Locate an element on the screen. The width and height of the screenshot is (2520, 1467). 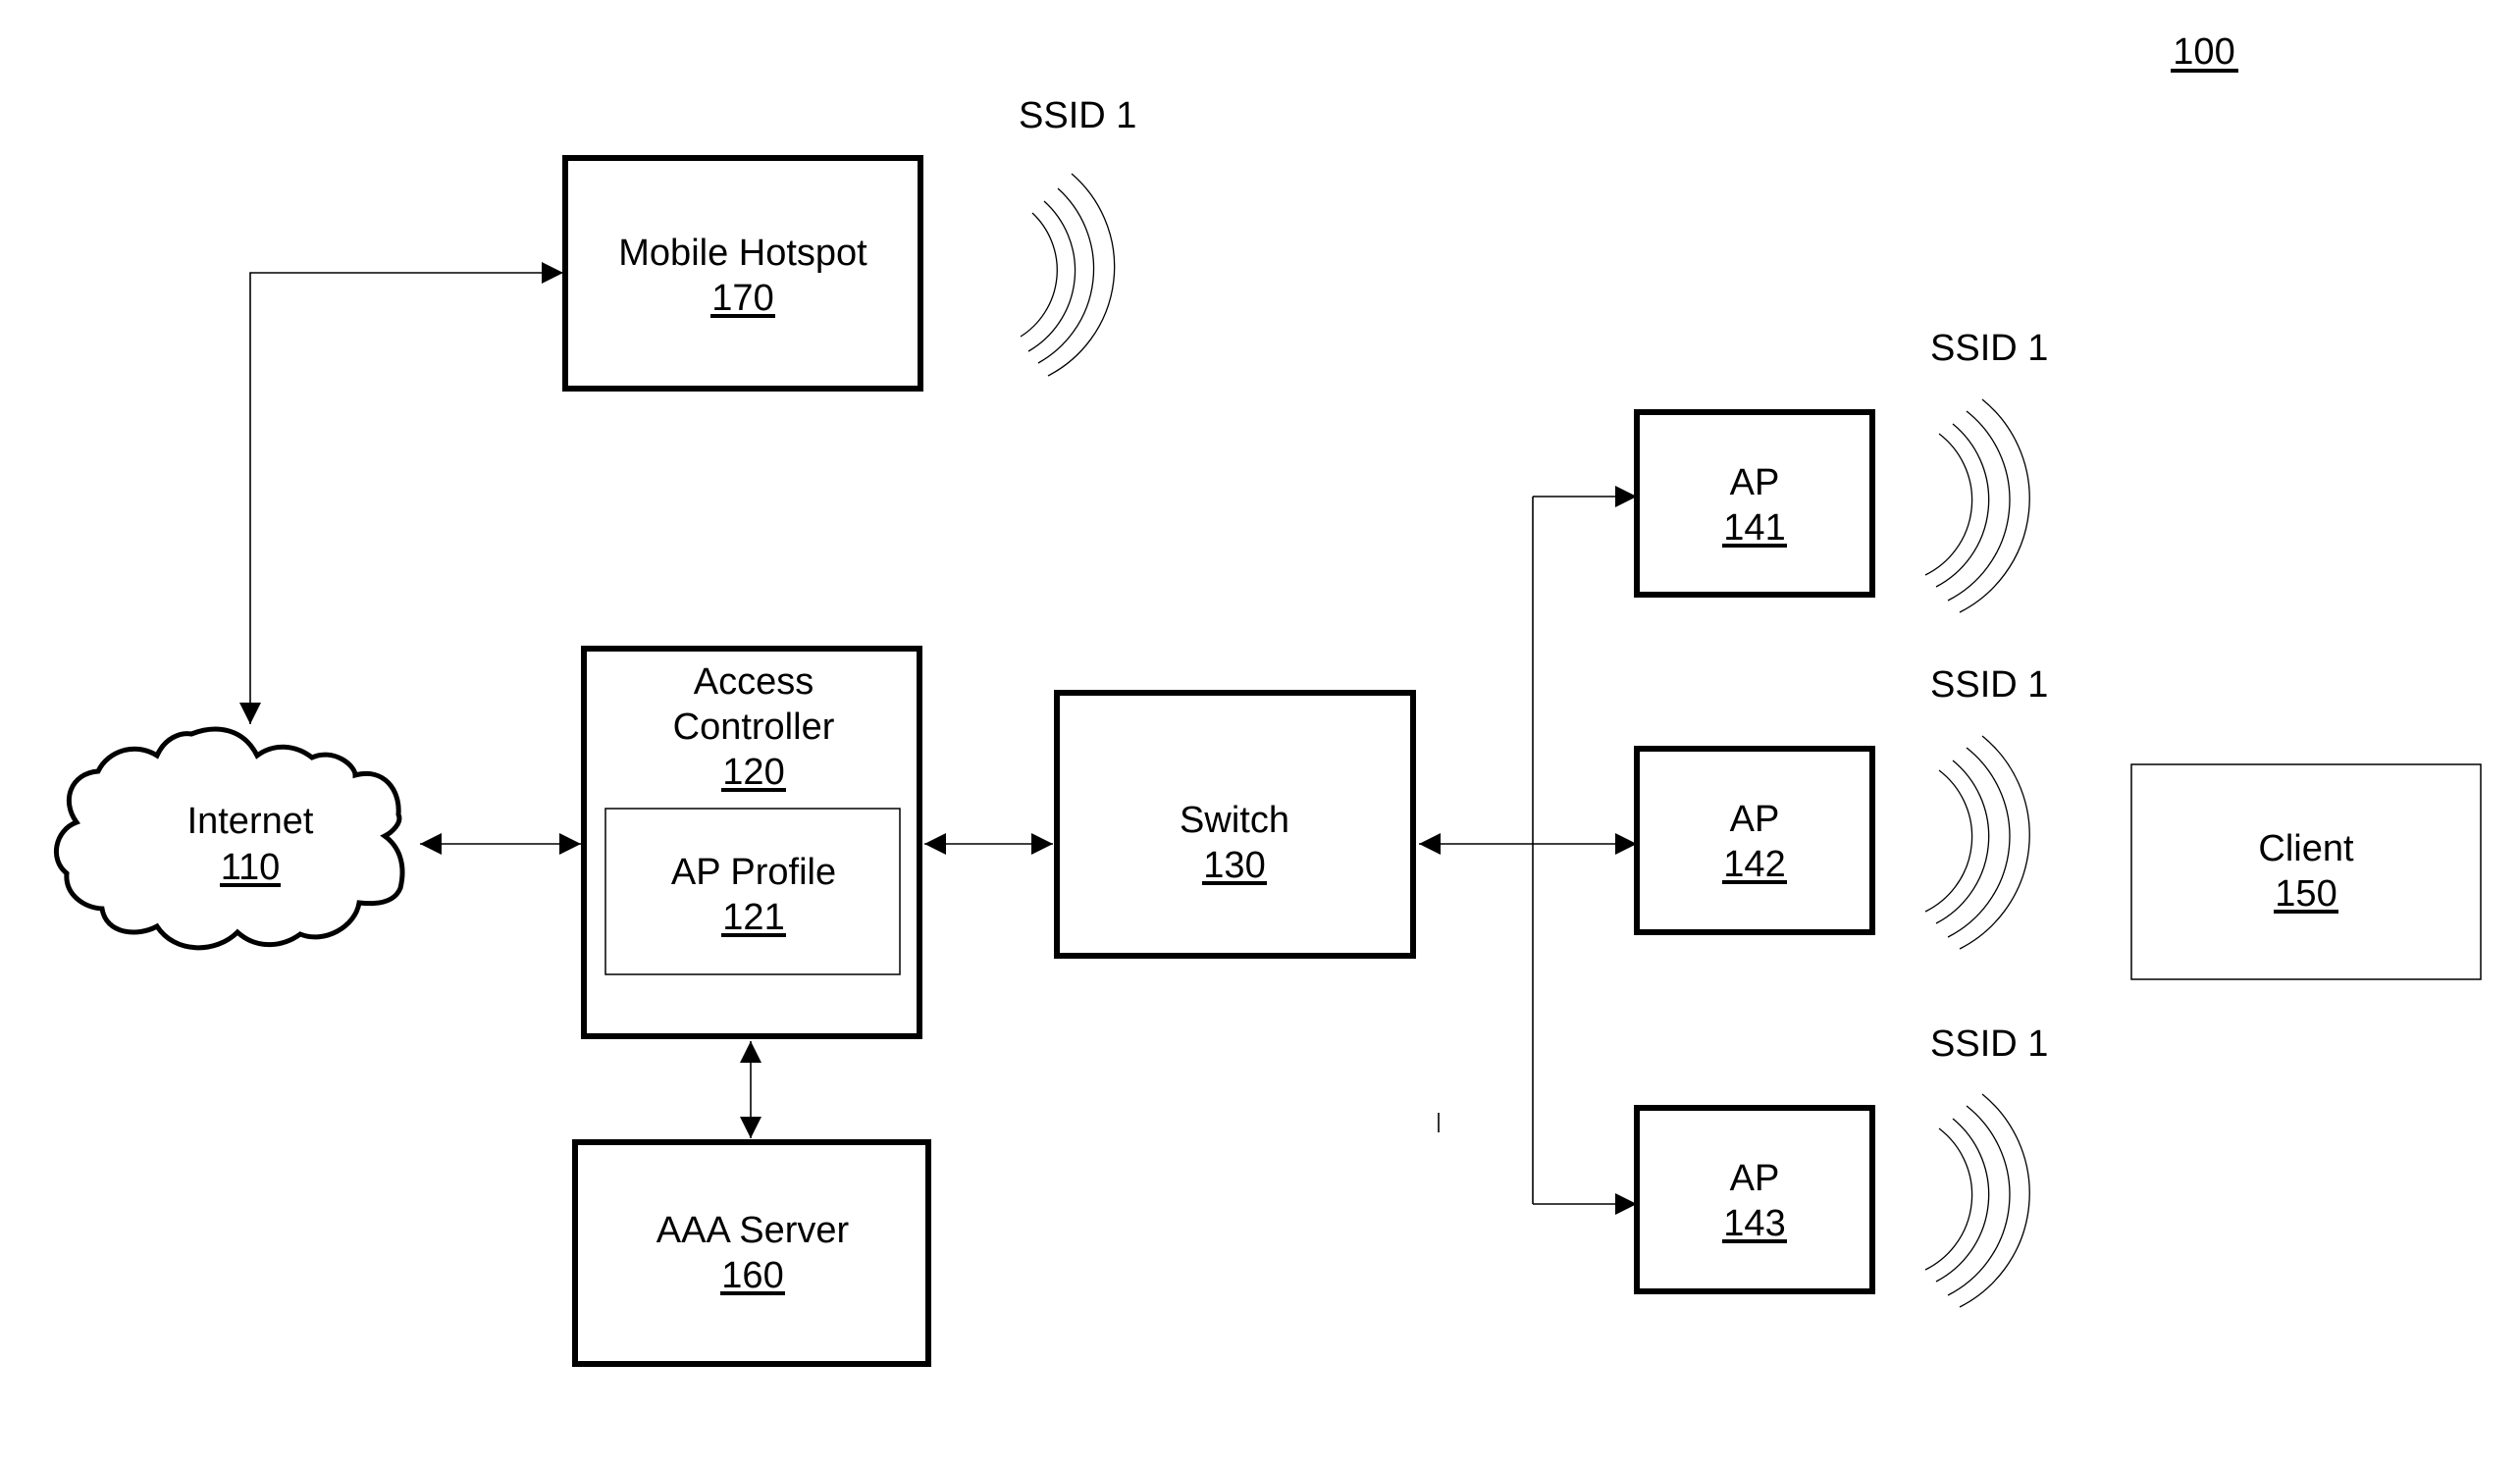
client-box is located at coordinates (2306, 871).